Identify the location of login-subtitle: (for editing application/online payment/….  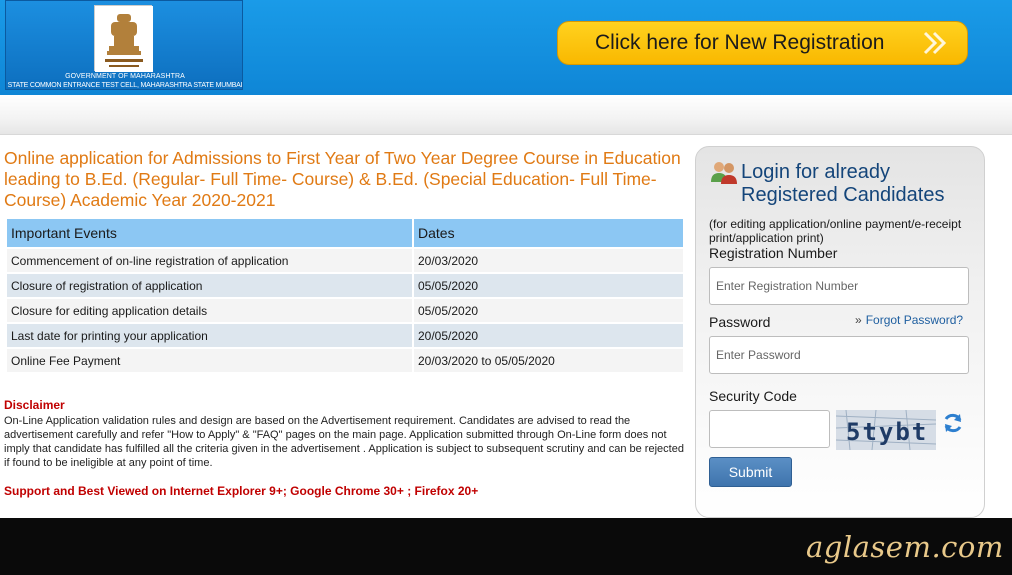
(835, 231).